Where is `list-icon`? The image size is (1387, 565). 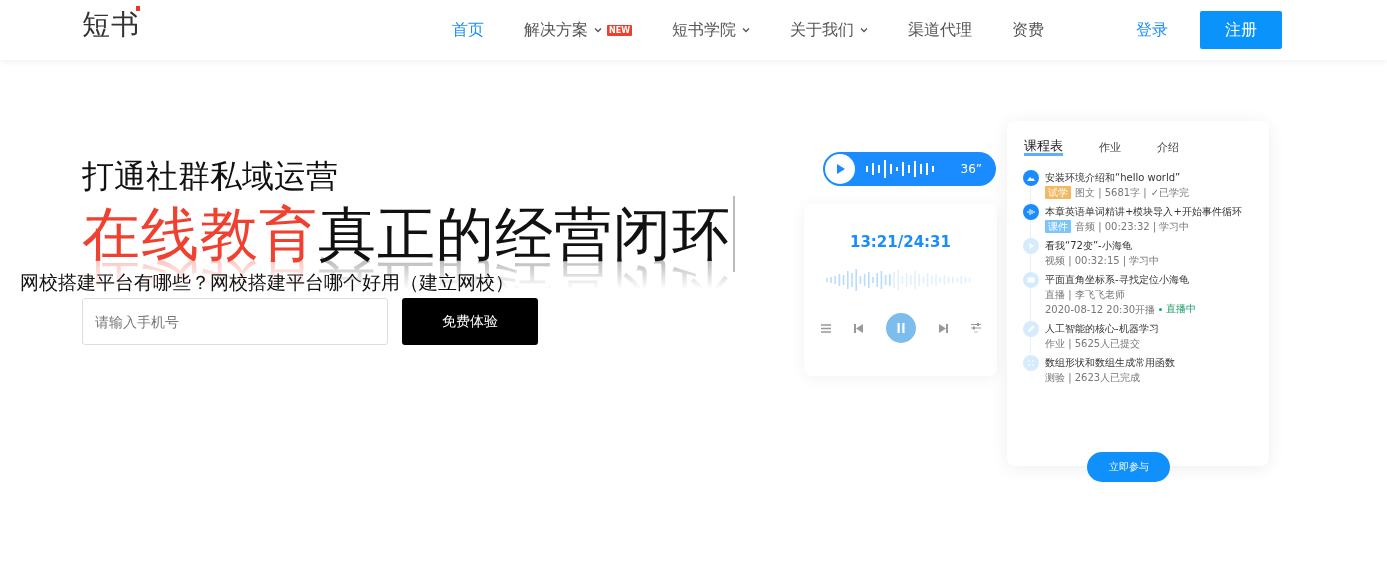
list-icon is located at coordinates (825, 328).